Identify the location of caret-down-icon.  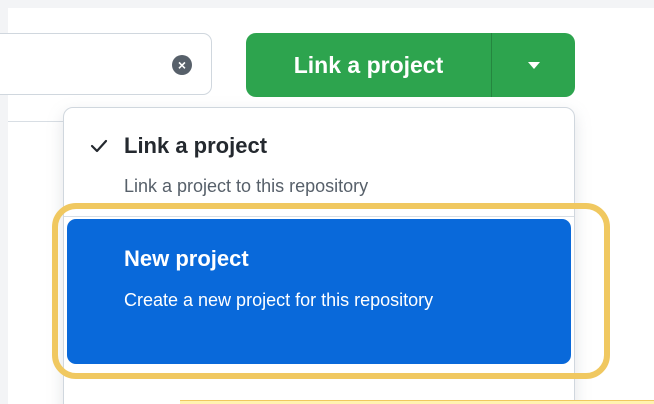
(533, 65).